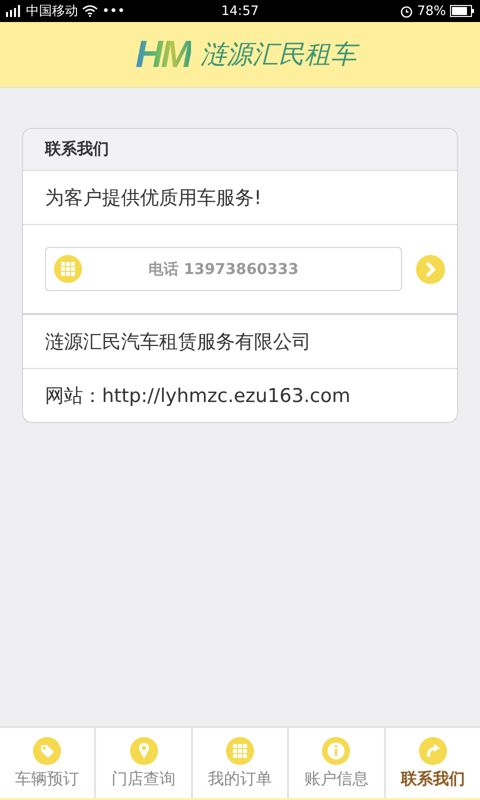 This screenshot has height=800, width=480. Describe the element at coordinates (90, 11) in the screenshot. I see `wifi-icon` at that location.